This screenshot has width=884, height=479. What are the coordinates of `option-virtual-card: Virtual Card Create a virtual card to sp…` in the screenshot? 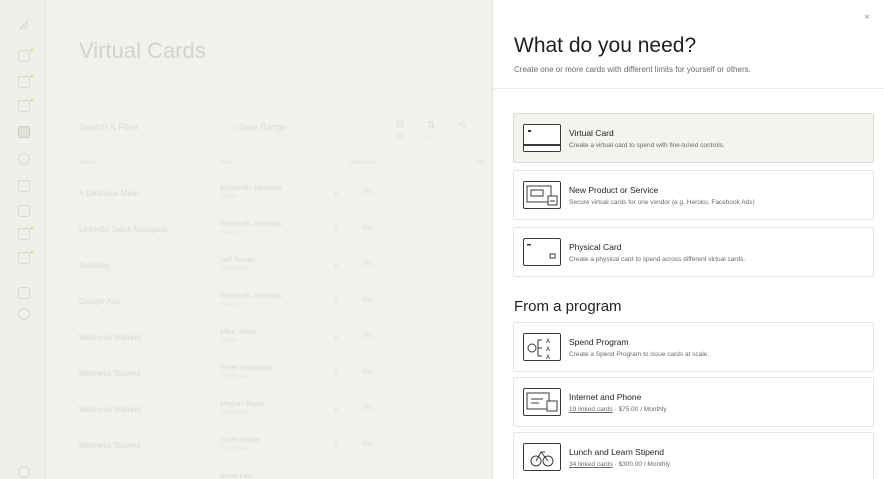 It's located at (693, 138).